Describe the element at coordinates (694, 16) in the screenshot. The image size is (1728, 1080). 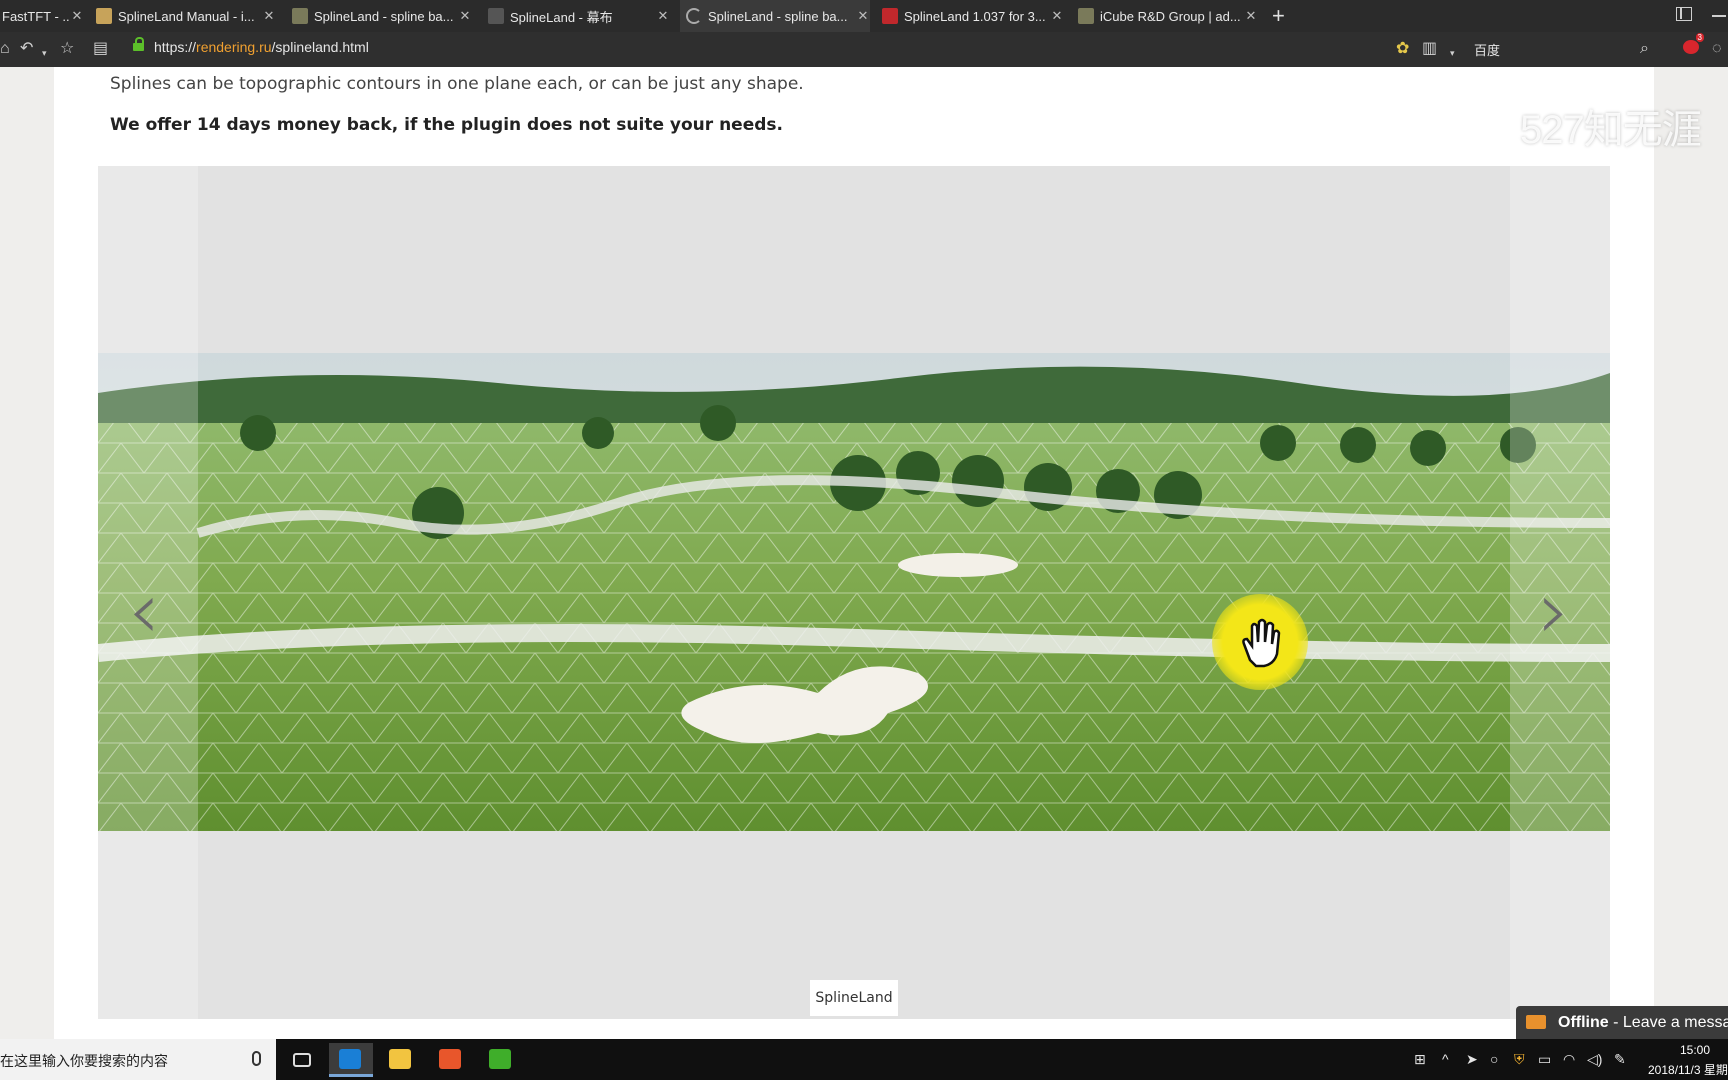
I see `loading-icon` at that location.